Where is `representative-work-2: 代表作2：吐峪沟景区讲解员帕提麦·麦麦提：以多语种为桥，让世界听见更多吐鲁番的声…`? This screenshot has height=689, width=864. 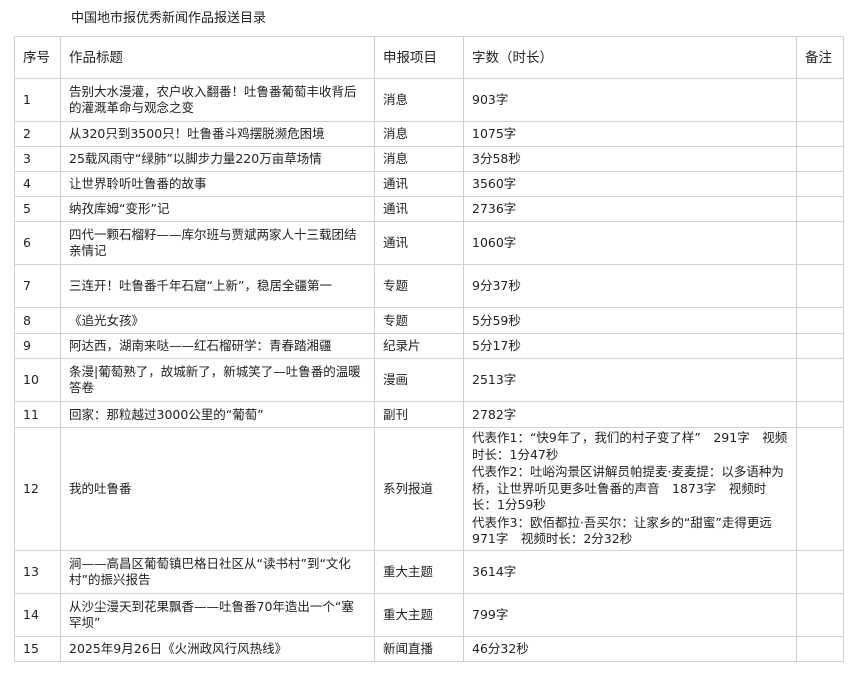 representative-work-2: 代表作2：吐峪沟景区讲解员帕提麦·麦麦提：以多语种为桥，让世界听见更多吐鲁番的声… is located at coordinates (628, 488).